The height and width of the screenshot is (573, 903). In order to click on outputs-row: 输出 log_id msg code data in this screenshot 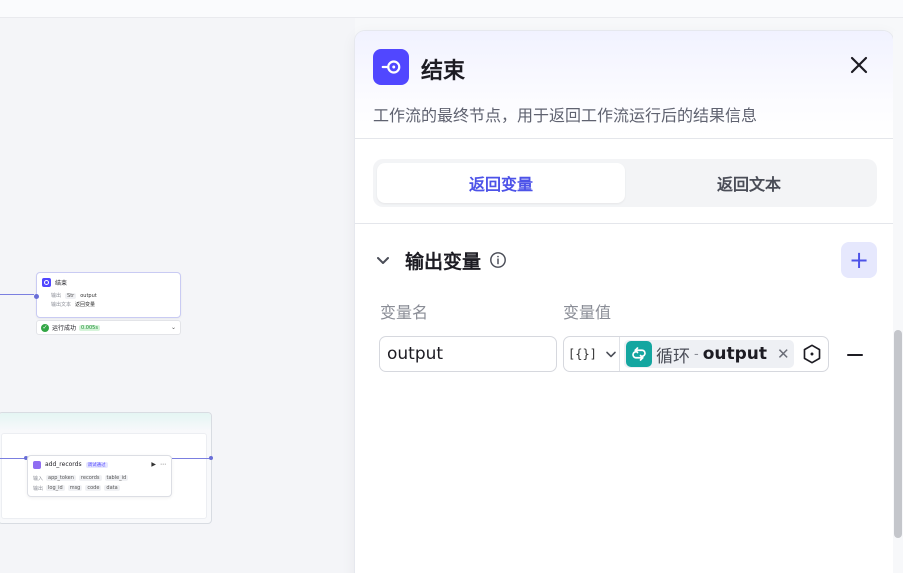, I will do `click(99, 488)`.